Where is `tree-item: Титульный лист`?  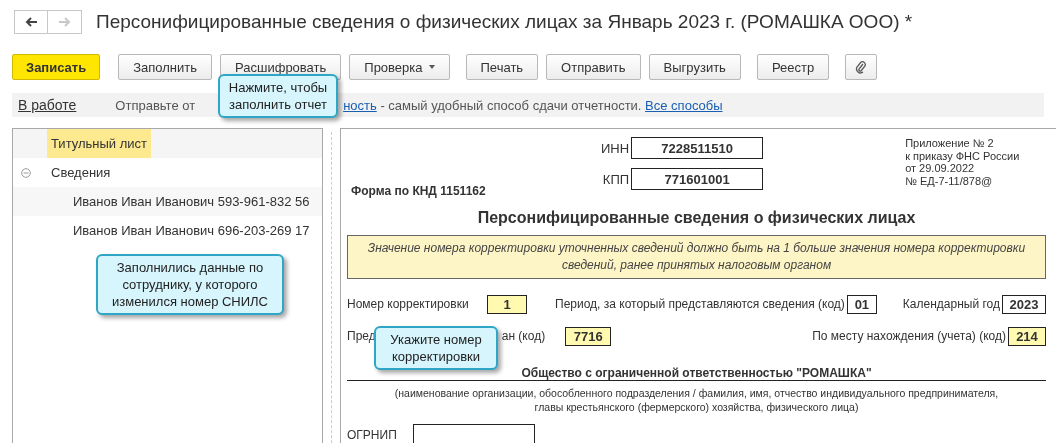 tree-item: Титульный лист is located at coordinates (99, 143).